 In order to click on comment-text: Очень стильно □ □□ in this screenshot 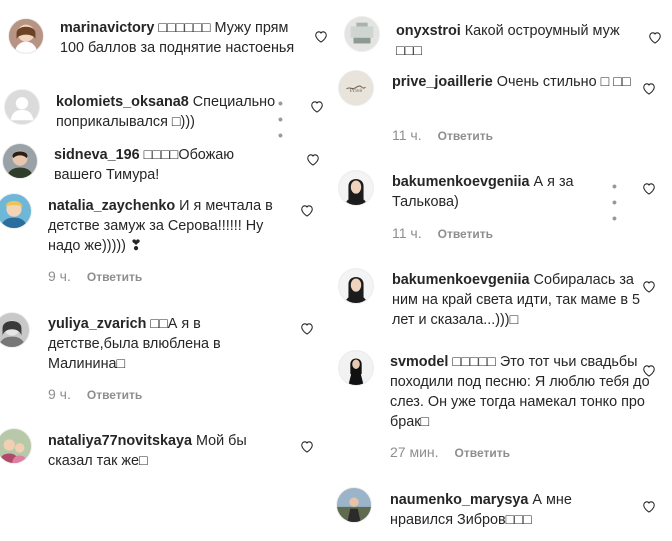, I will do `click(561, 82)`.